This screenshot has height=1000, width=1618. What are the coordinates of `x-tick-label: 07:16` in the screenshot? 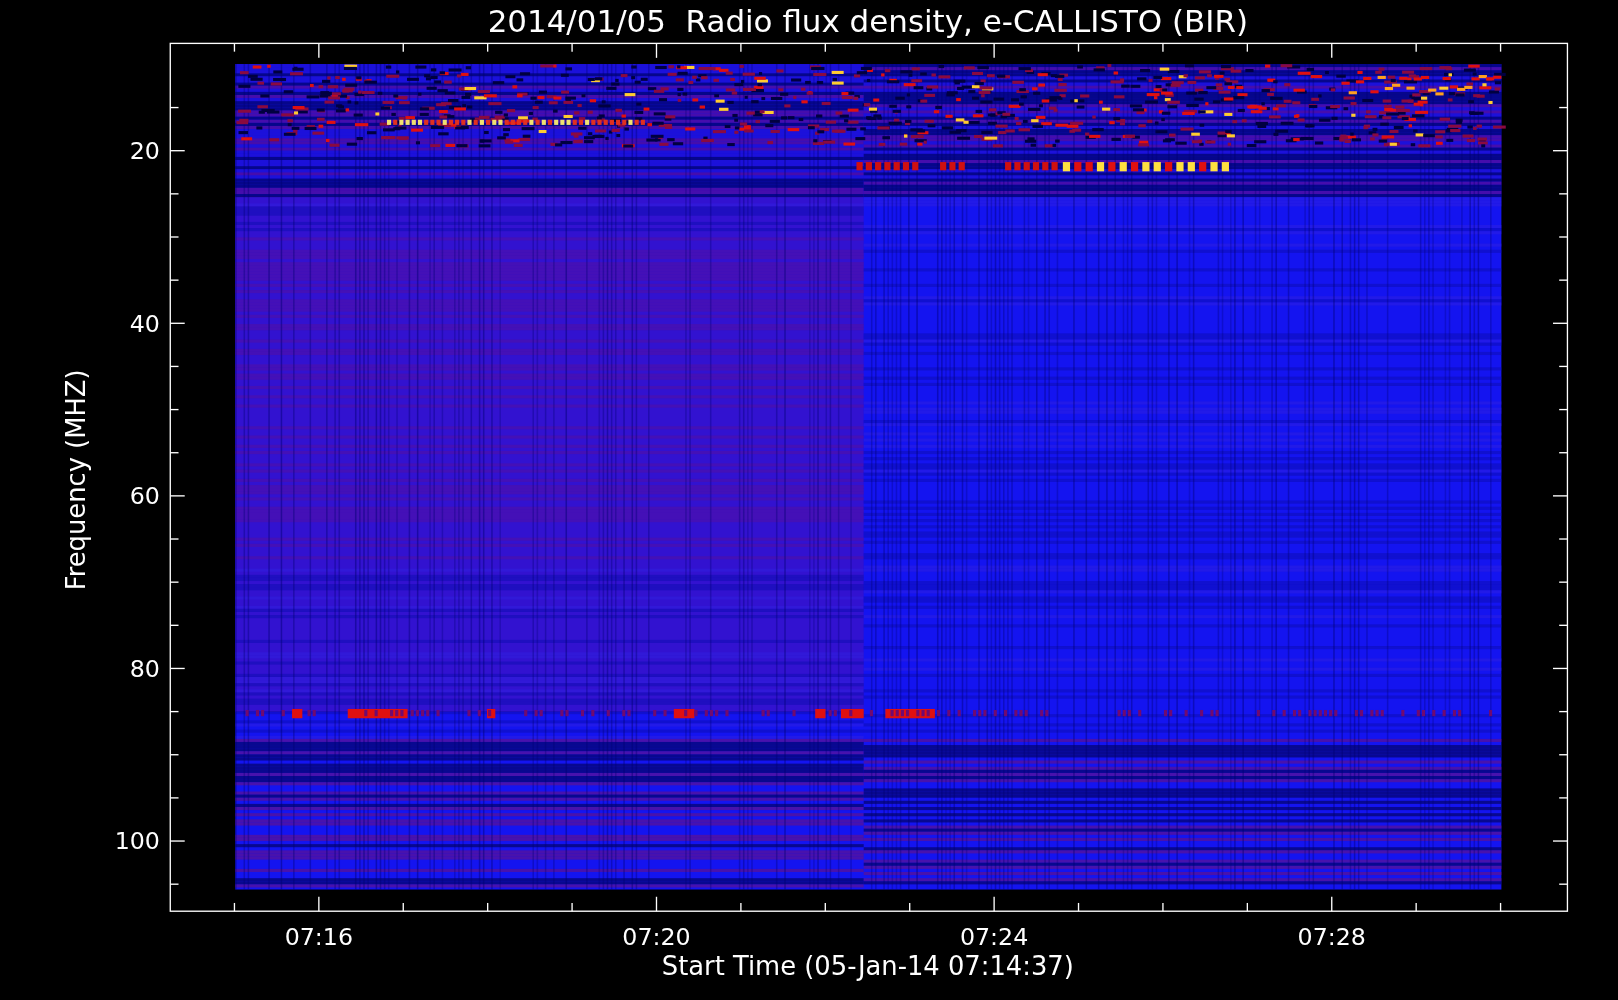 It's located at (319, 937).